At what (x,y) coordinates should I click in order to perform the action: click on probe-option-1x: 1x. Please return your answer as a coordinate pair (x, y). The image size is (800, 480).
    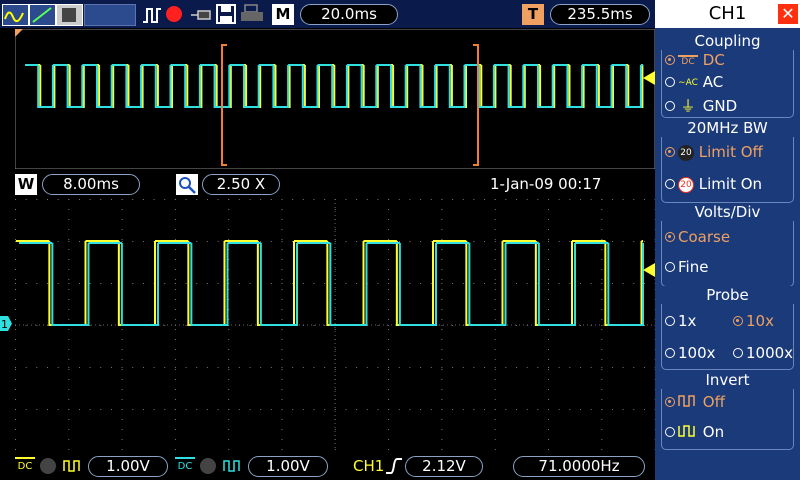
    Looking at the image, I should click on (680, 321).